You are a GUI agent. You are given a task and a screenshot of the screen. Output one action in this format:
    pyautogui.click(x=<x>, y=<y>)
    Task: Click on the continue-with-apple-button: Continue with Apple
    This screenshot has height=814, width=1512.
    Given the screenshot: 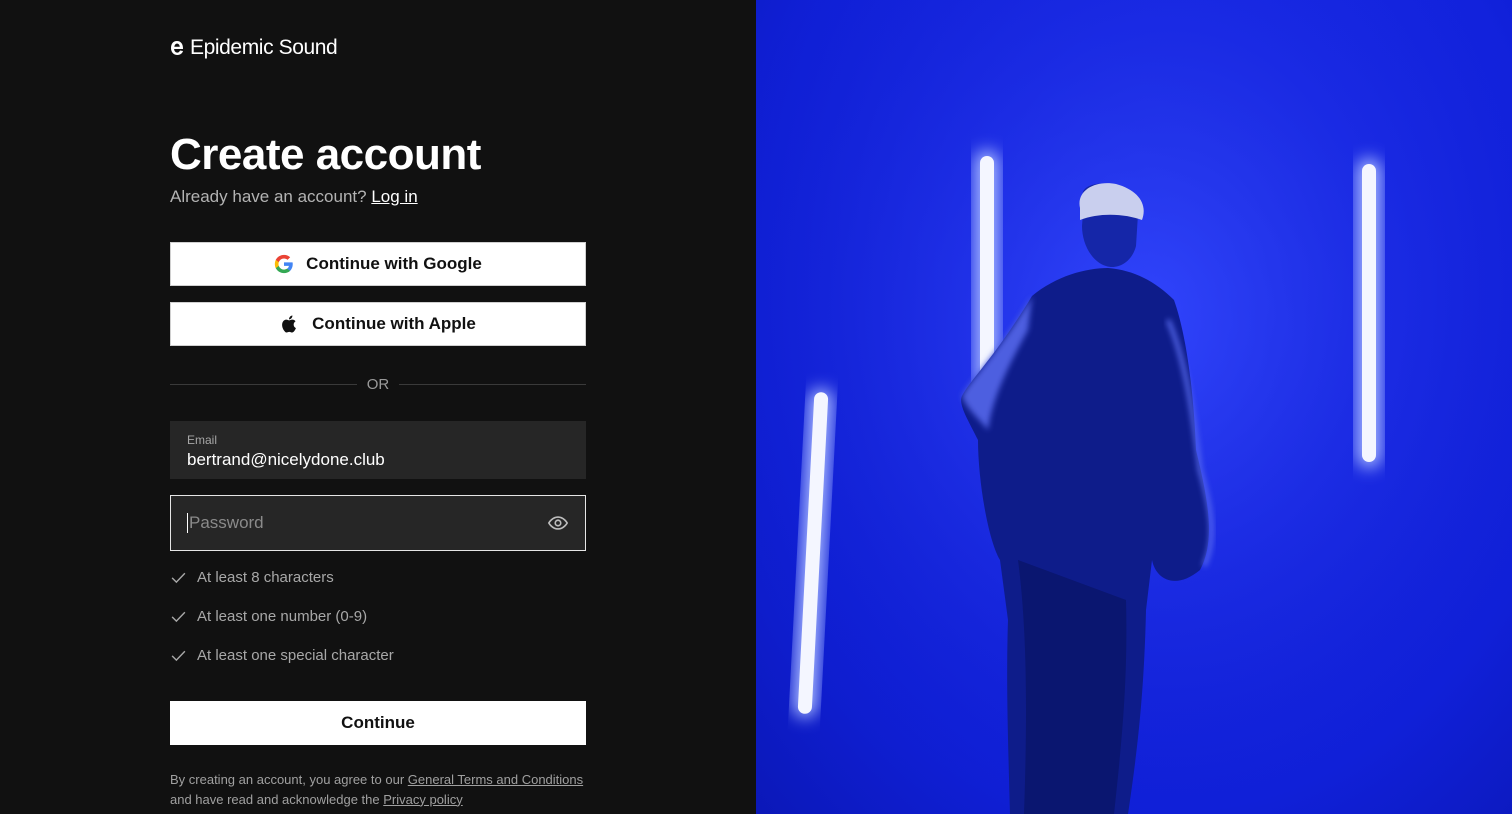 What is the action you would take?
    pyautogui.click(x=378, y=324)
    